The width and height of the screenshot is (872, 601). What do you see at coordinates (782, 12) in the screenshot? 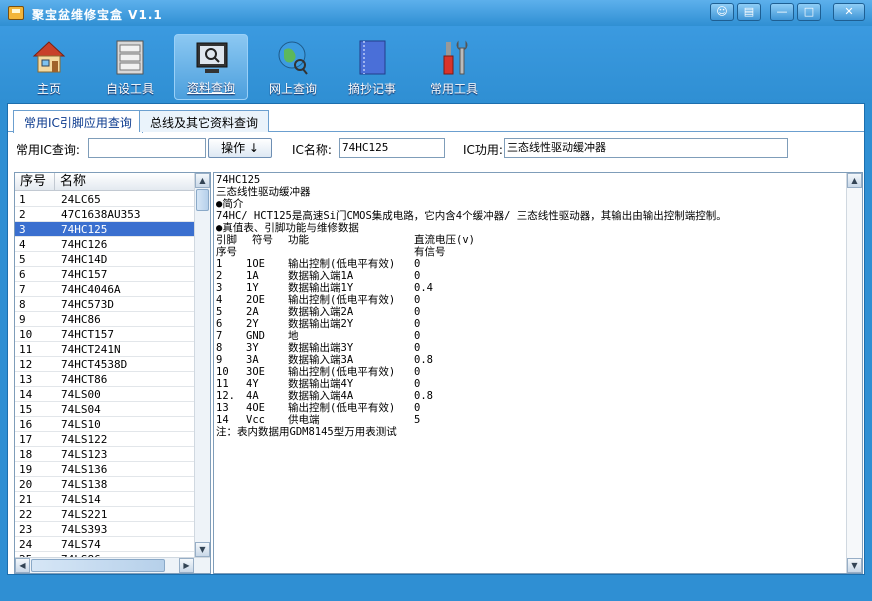
I see `minimize-button: —` at bounding box center [782, 12].